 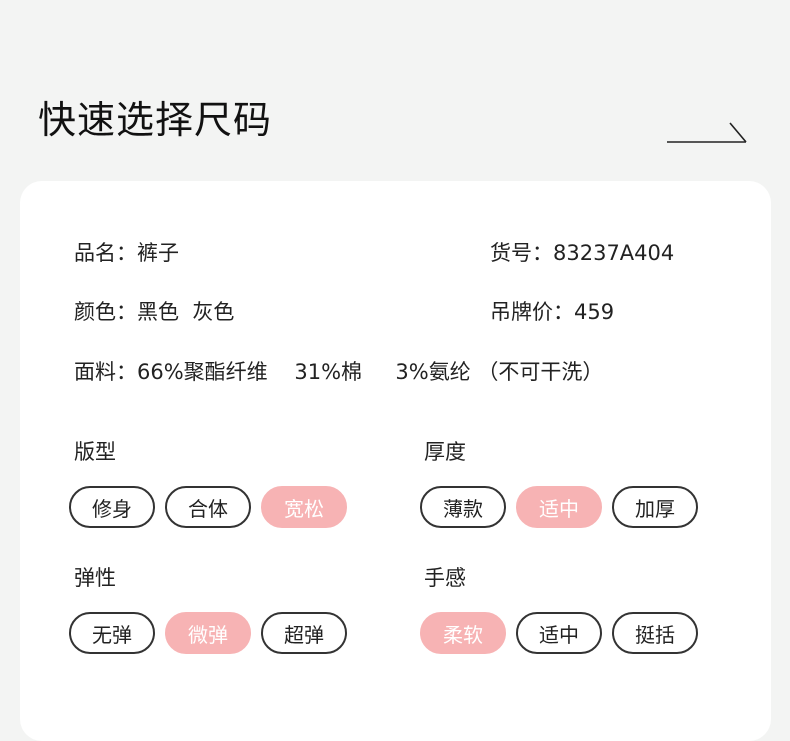 What do you see at coordinates (105, 253) in the screenshot?
I see `product-name-label: 品名：` at bounding box center [105, 253].